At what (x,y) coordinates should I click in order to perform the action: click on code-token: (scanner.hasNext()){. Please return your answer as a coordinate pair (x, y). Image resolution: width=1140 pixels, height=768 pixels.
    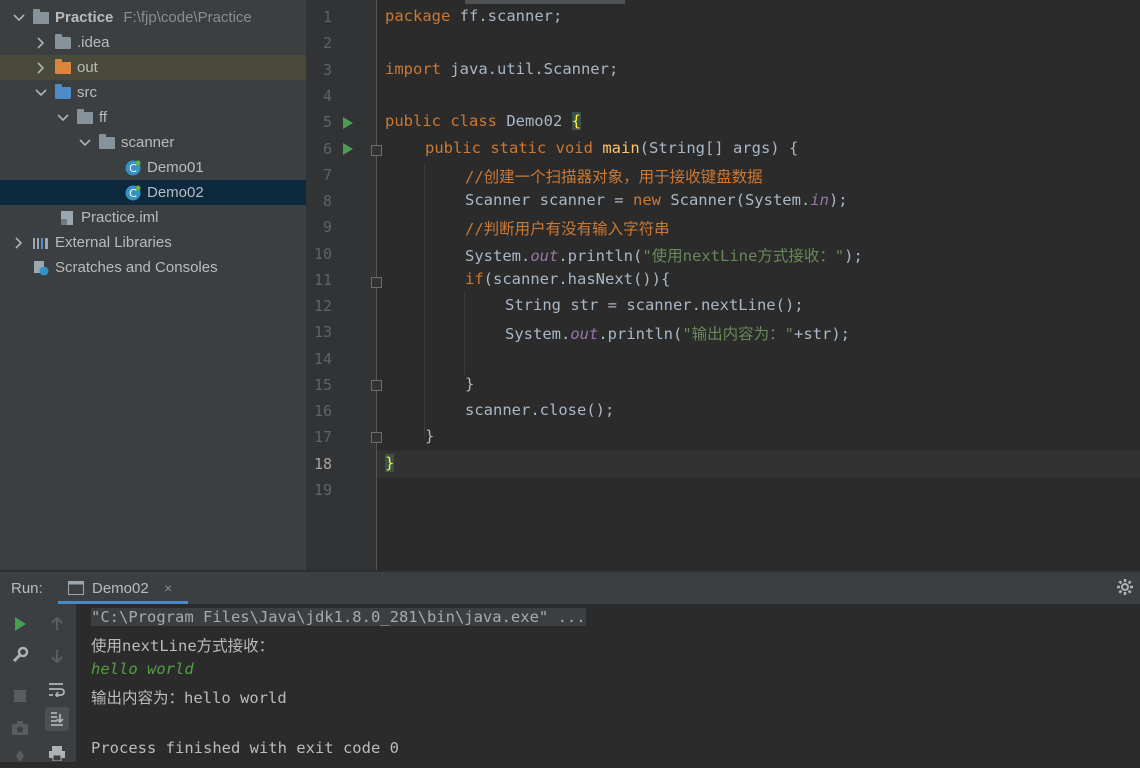
    Looking at the image, I should click on (577, 279).